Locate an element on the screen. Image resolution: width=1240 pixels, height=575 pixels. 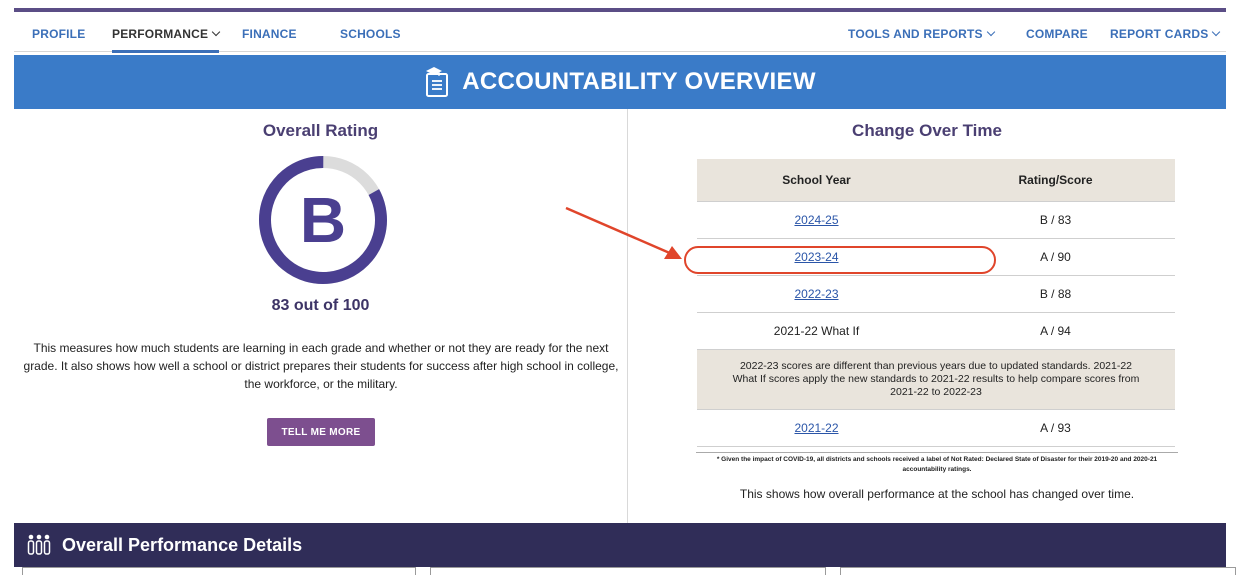
rating-cell: A / 94 is located at coordinates (1055, 331).